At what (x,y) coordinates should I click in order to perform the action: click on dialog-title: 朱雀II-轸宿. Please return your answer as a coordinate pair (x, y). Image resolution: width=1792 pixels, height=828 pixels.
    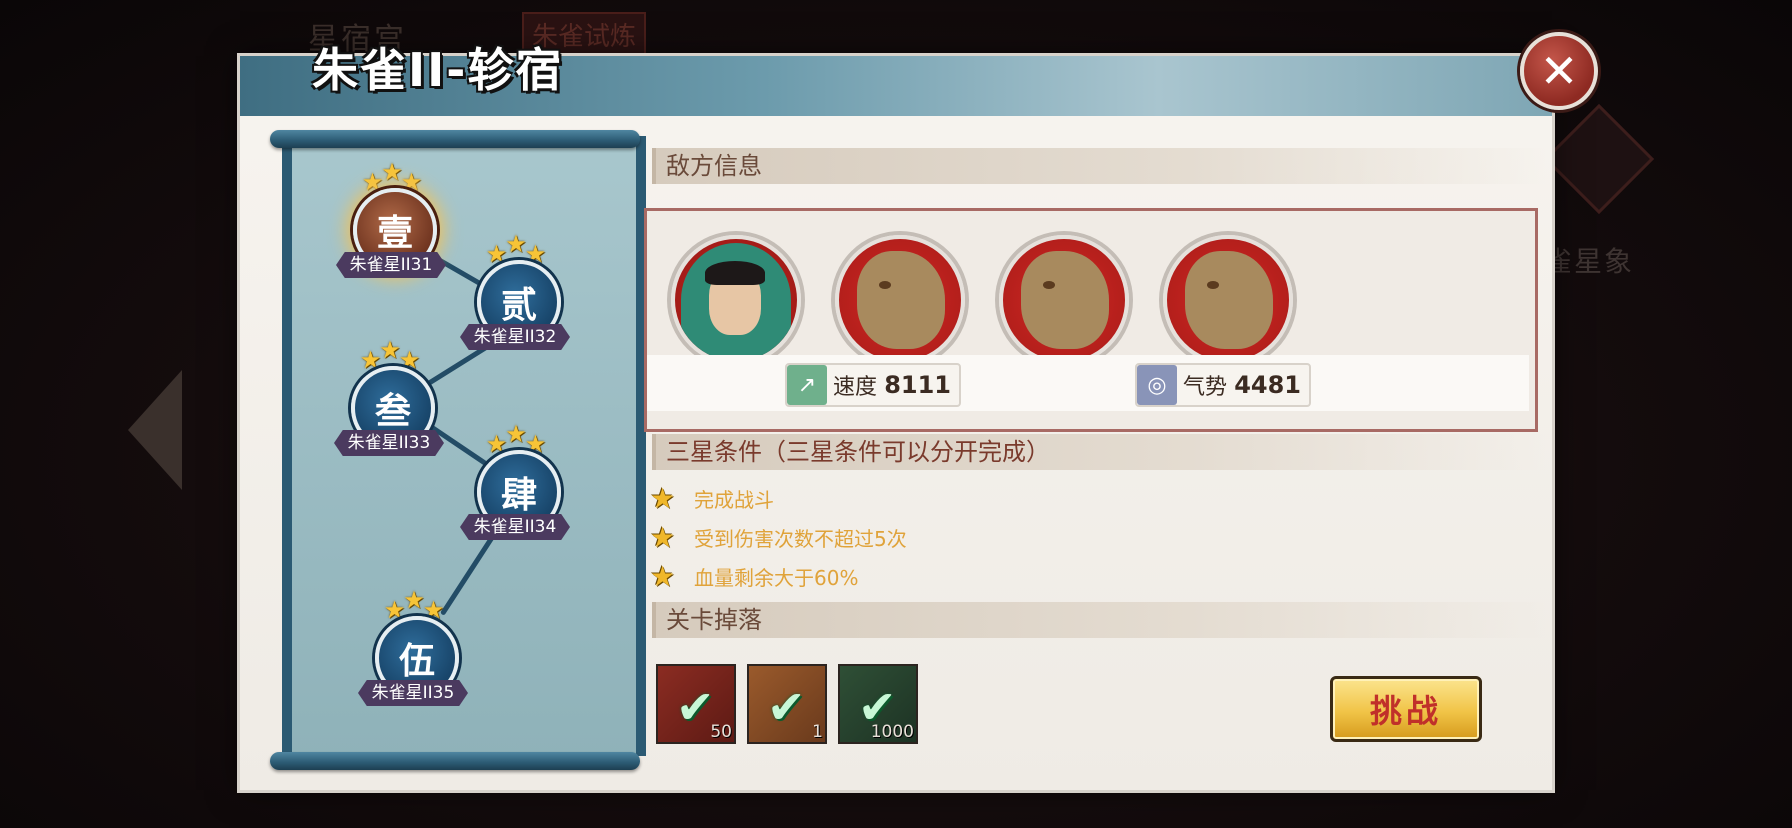
    Looking at the image, I should click on (438, 70).